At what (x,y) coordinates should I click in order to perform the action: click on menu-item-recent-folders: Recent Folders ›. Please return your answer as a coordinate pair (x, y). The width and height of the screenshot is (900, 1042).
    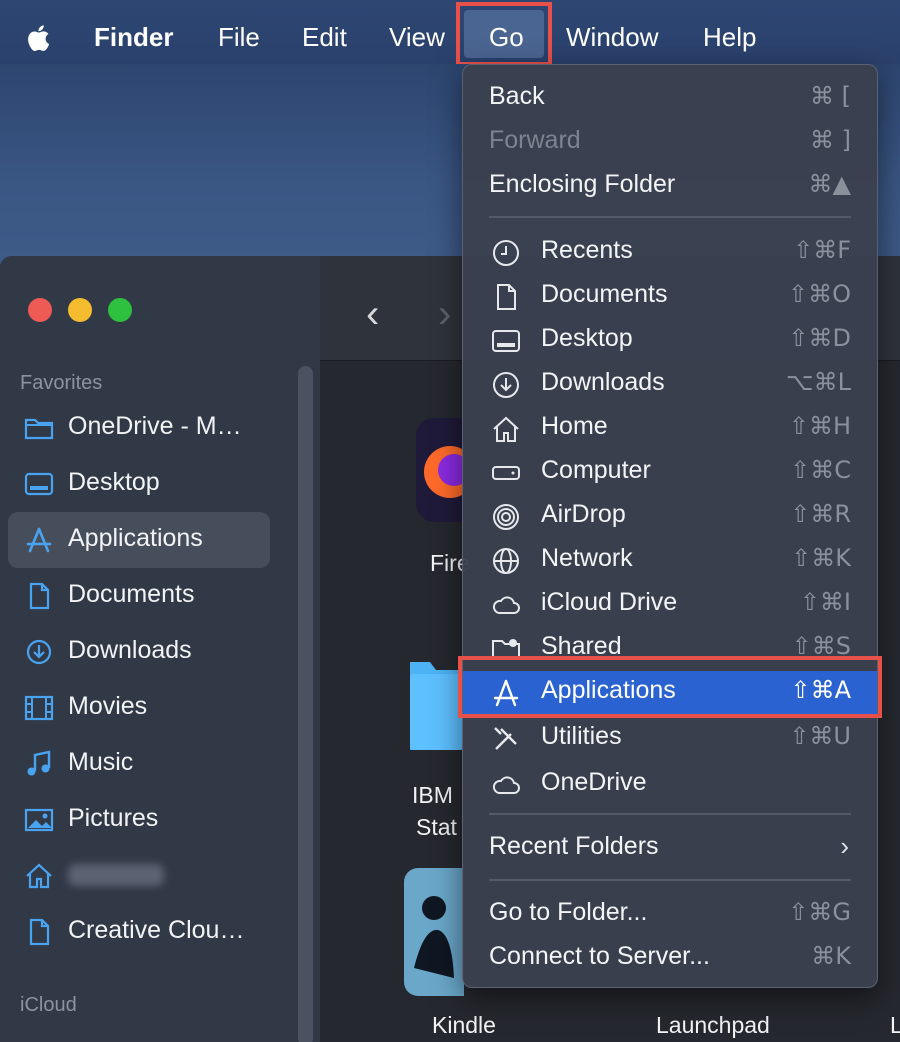
    Looking at the image, I should click on (670, 849).